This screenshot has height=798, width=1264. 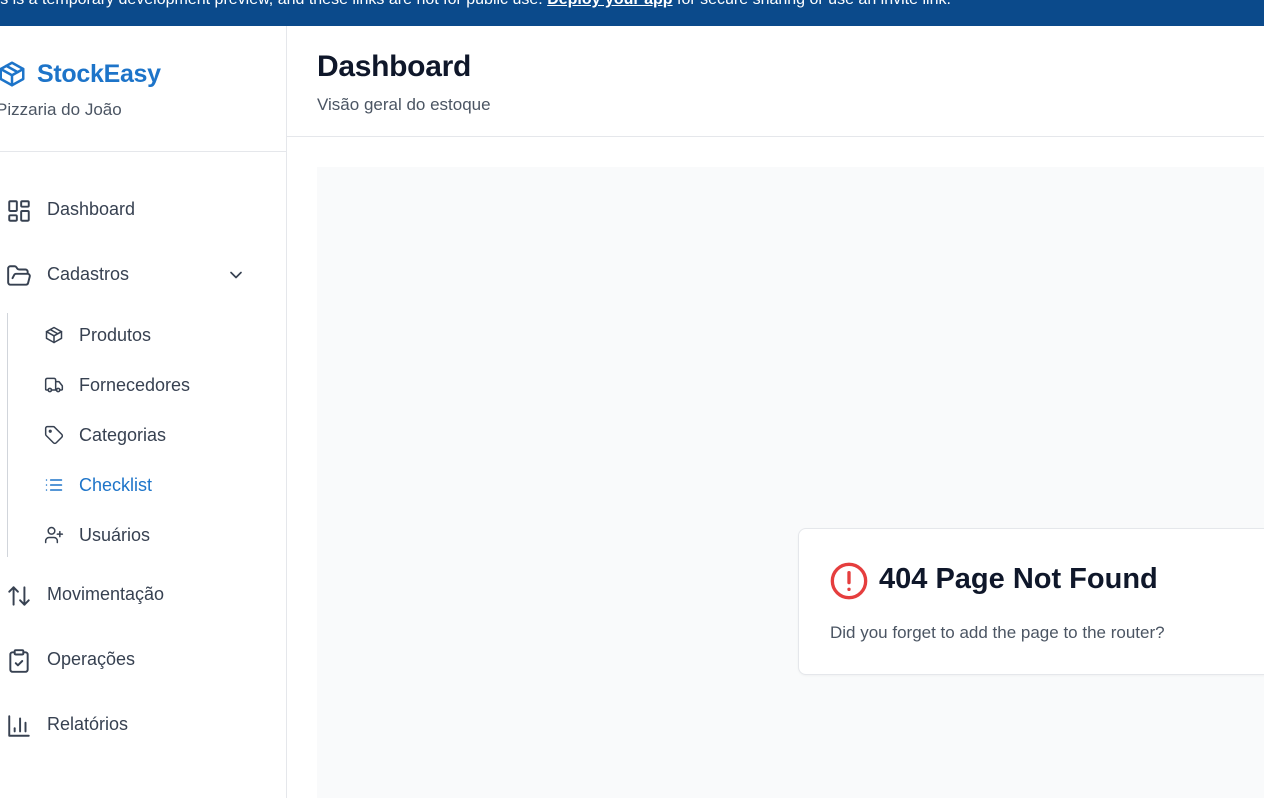 What do you see at coordinates (143, 275) in the screenshot?
I see `sidebar-item-cadastros: Cadastros` at bounding box center [143, 275].